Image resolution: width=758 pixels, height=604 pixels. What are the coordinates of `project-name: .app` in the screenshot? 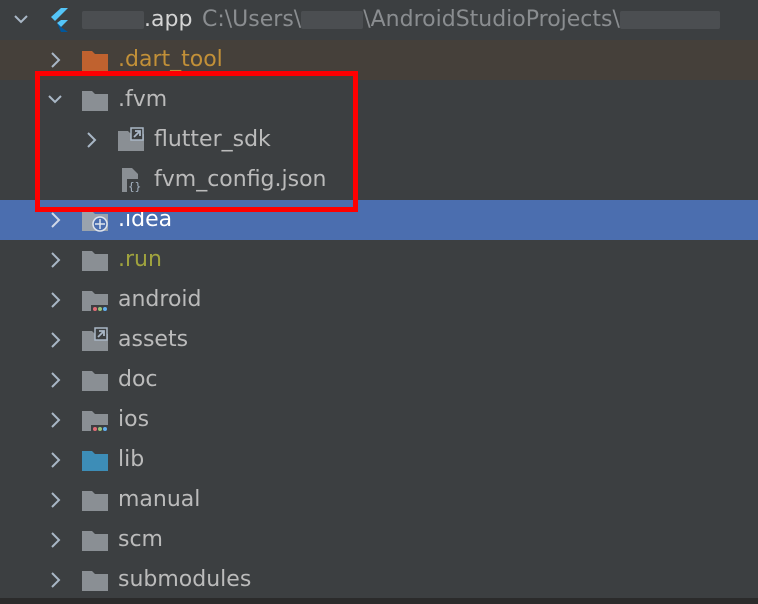 It's located at (137, 20).